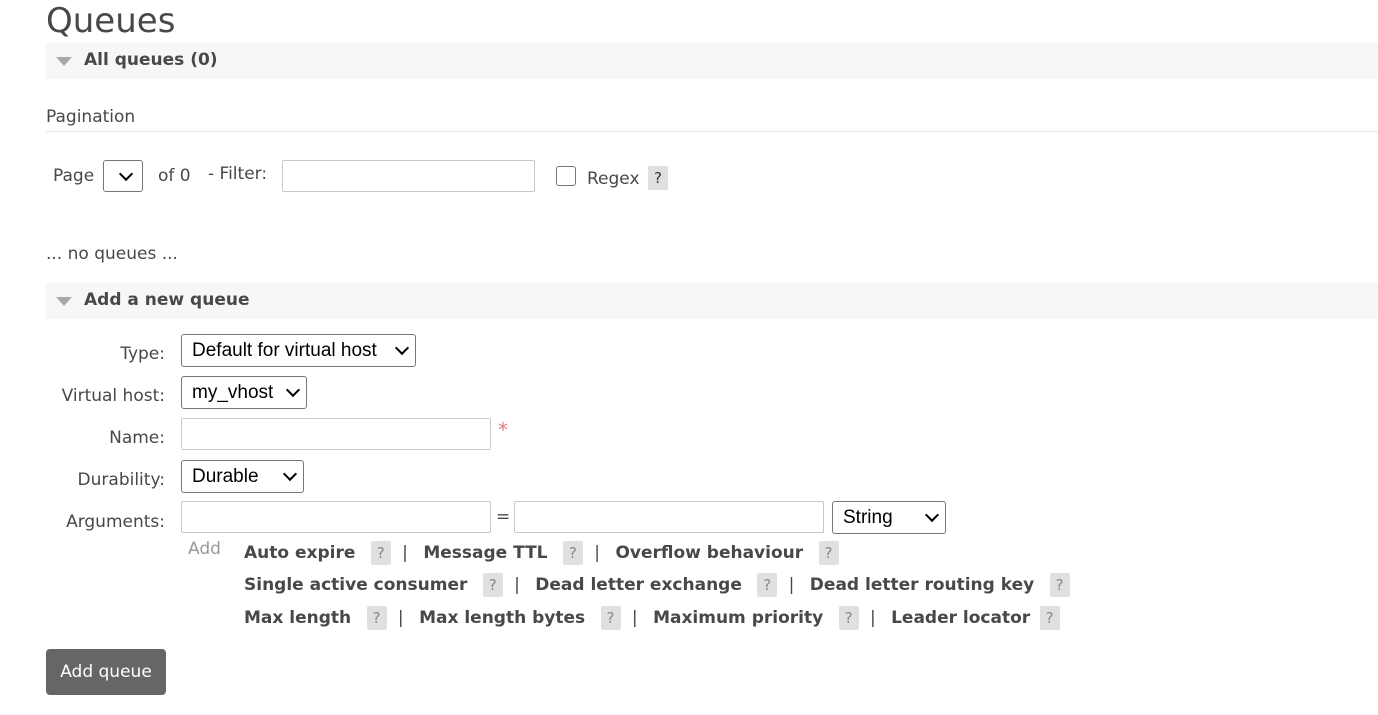 The height and width of the screenshot is (715, 1378). I want to click on maximum-priority-help-icon: ?, so click(848, 618).